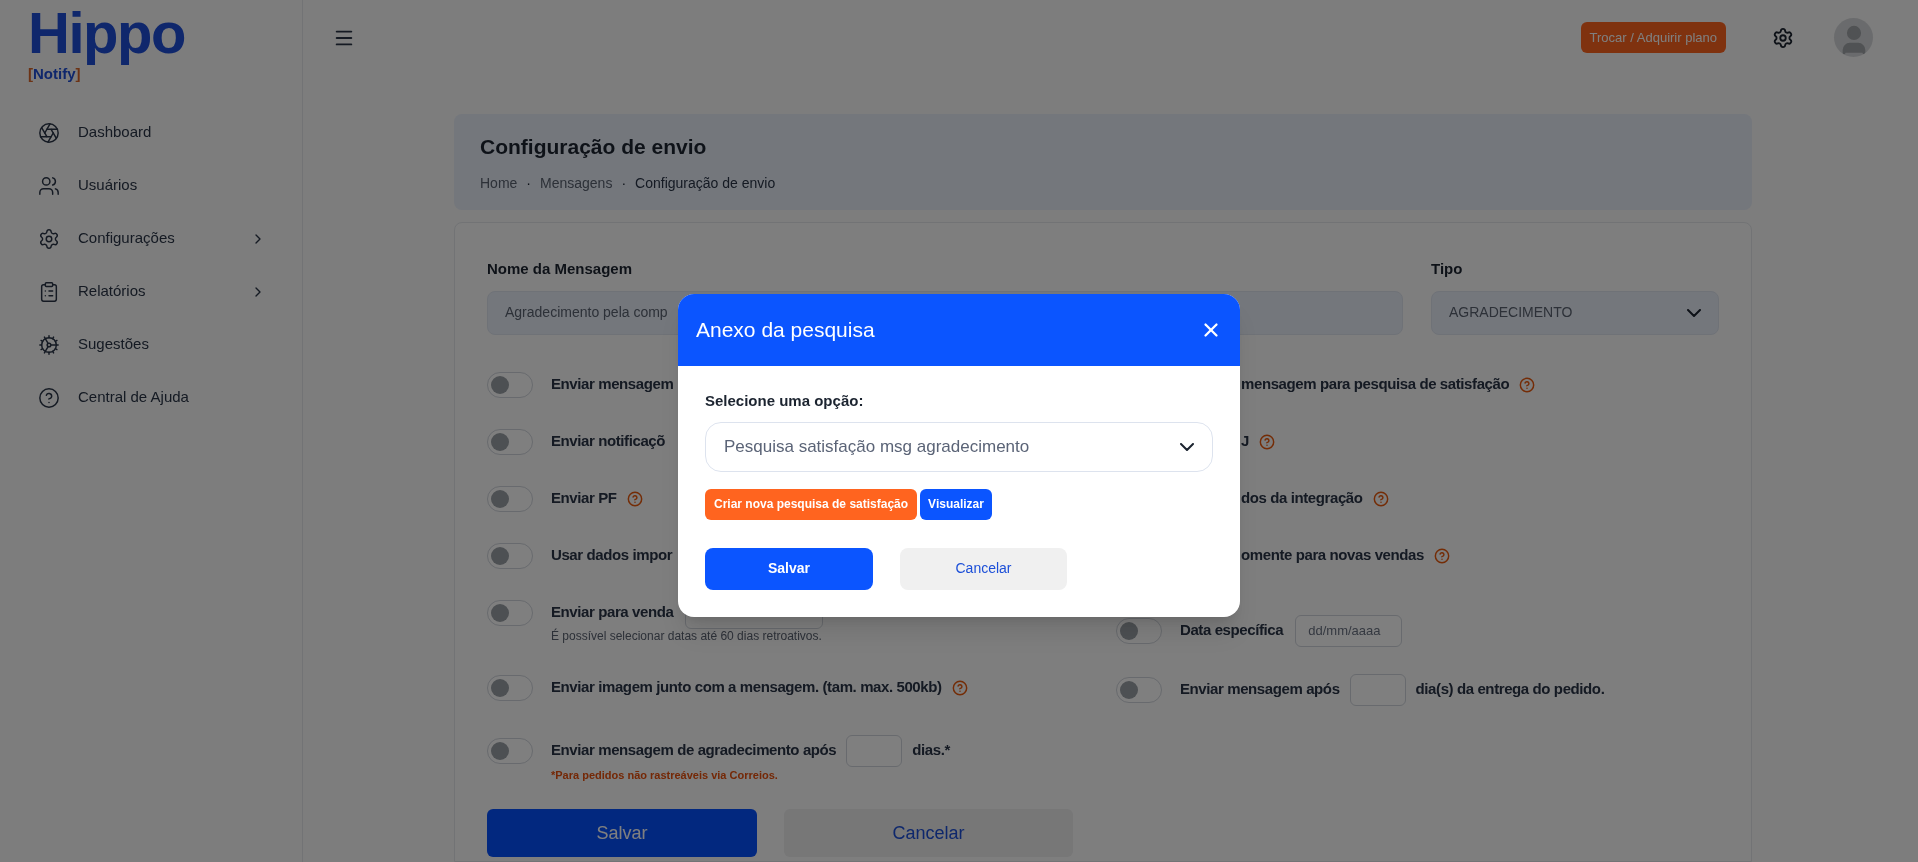 This screenshot has height=862, width=1918. What do you see at coordinates (608, 441) in the screenshot?
I see `option-label: Enviar notificaçõ` at bounding box center [608, 441].